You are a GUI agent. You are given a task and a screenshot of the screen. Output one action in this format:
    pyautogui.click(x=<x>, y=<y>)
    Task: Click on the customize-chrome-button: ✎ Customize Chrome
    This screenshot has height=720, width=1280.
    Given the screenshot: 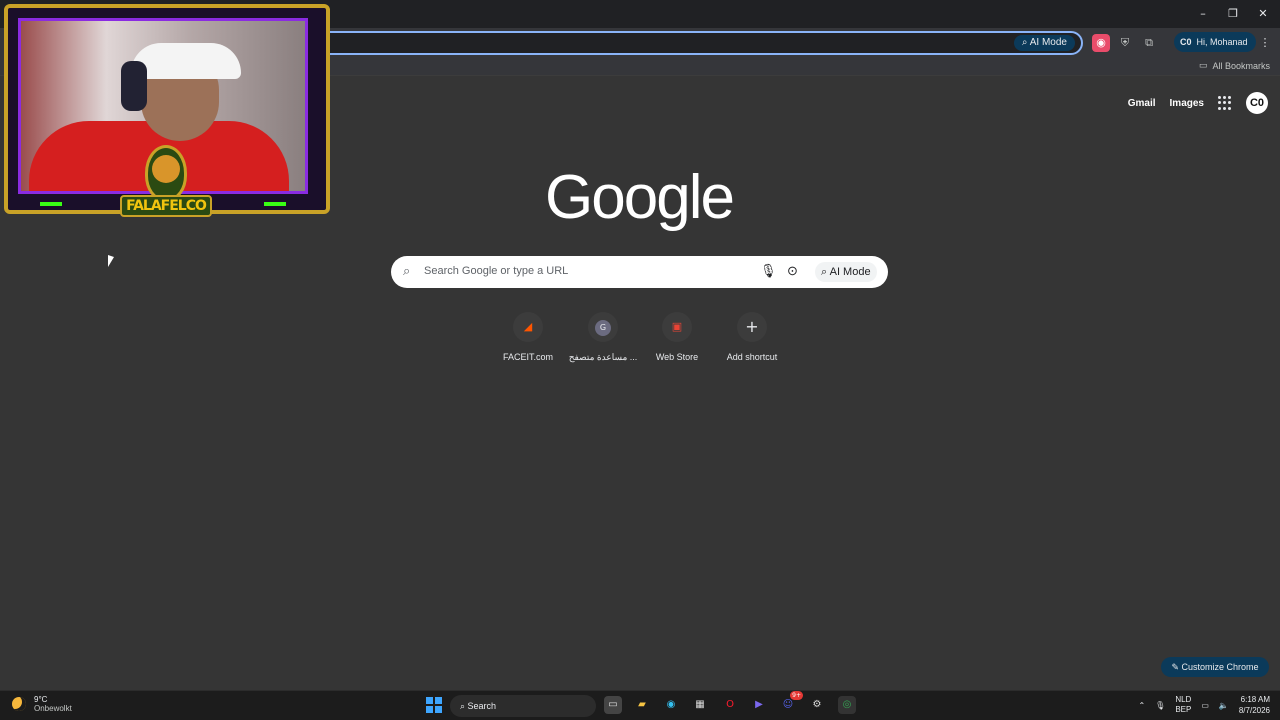 What is the action you would take?
    pyautogui.click(x=1215, y=667)
    